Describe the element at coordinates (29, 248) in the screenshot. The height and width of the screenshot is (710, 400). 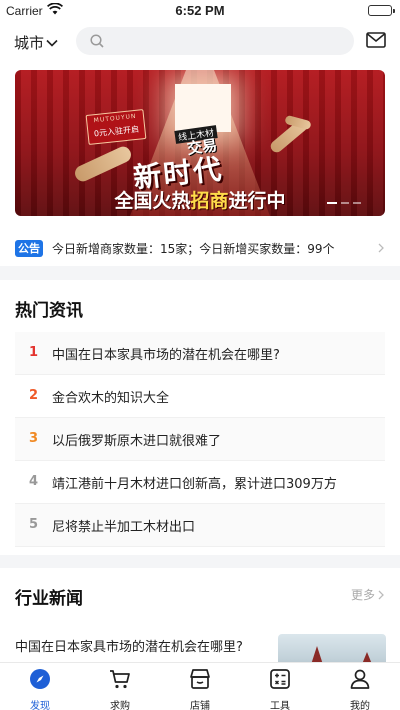
I see `notice-badge: 公告` at that location.